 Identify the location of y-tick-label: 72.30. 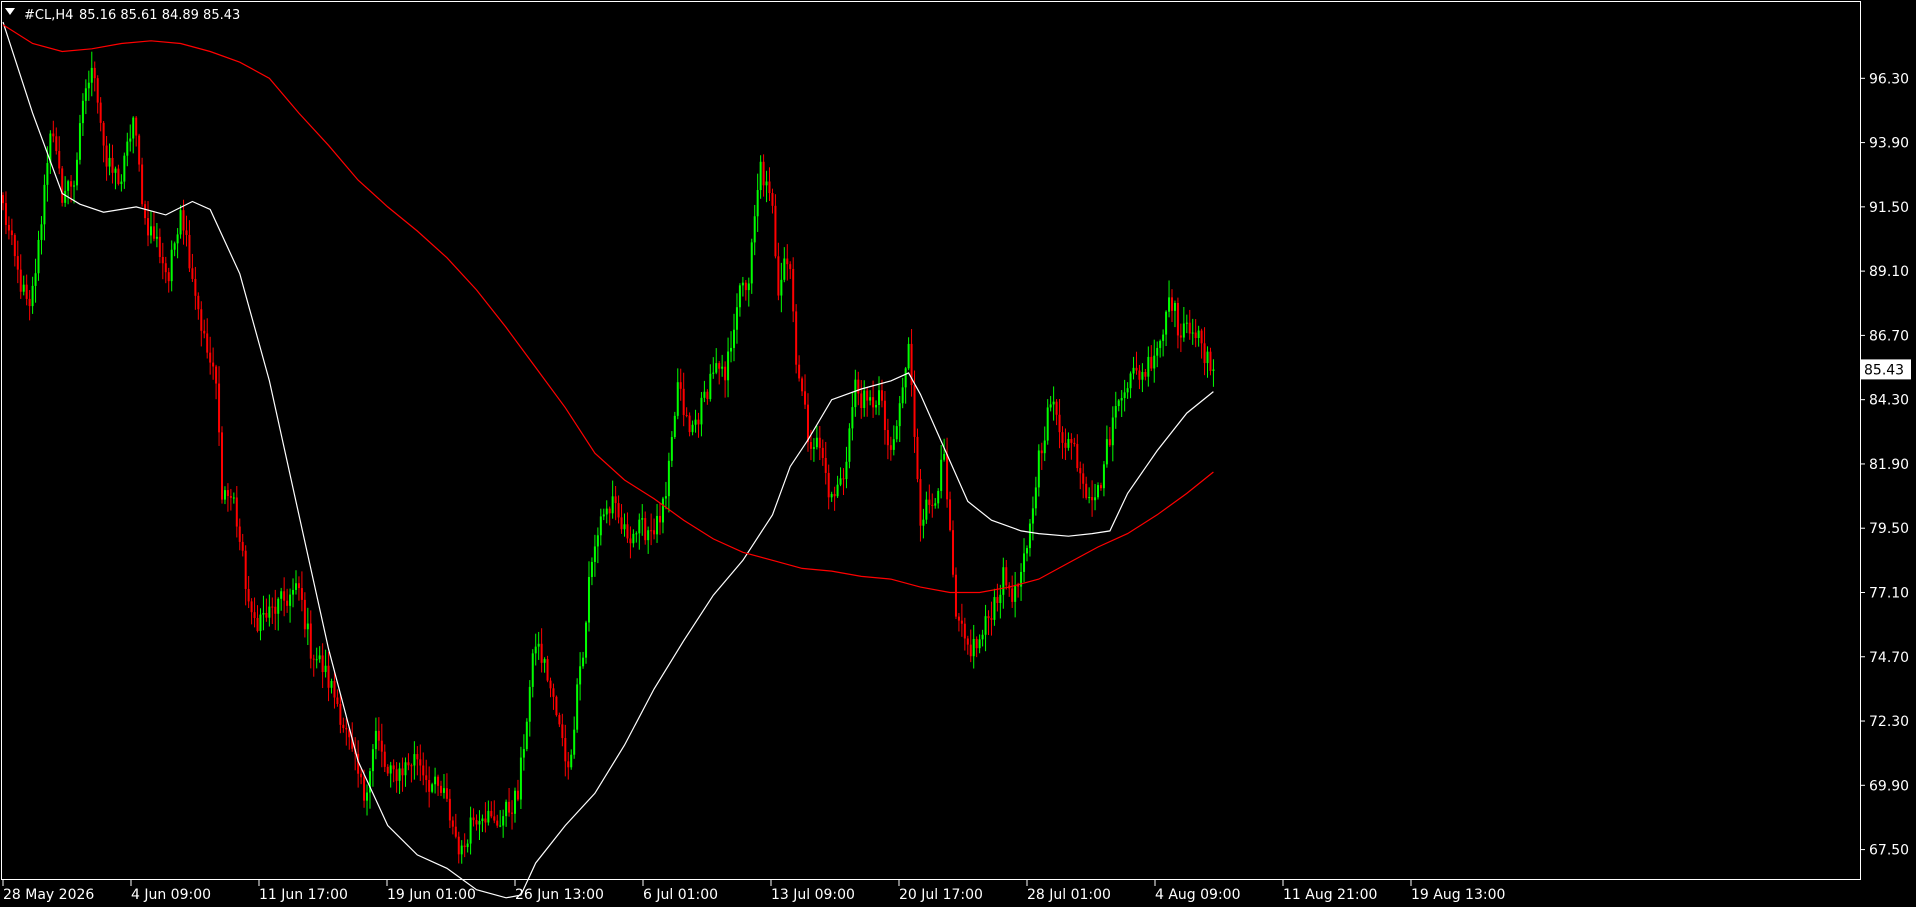
(1889, 722).